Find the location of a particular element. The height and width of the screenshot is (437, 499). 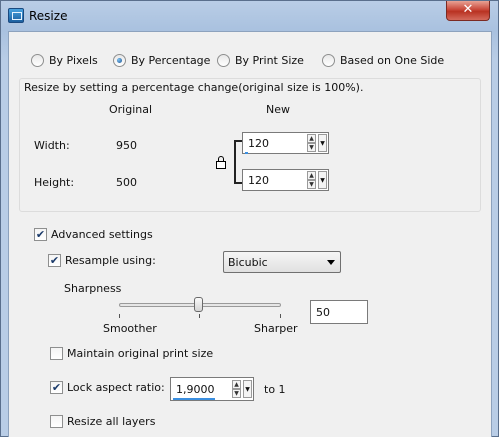

height-original-value: 500 is located at coordinates (126, 182).